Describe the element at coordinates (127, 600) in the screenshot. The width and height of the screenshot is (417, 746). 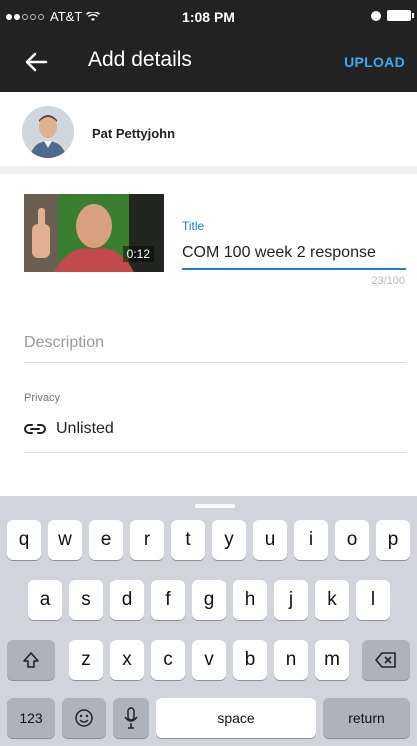
I see `key-d: d` at that location.